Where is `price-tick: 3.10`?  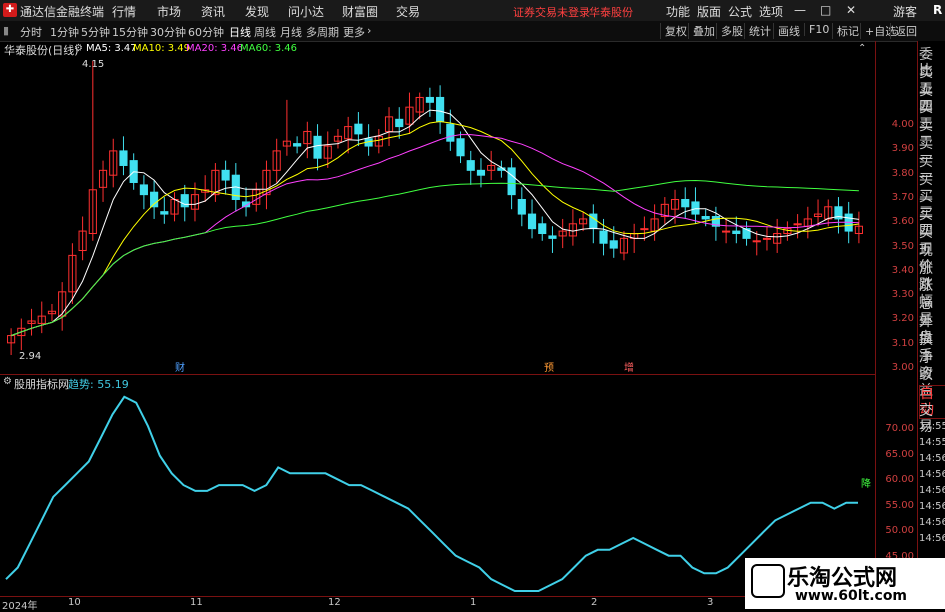 price-tick: 3.10 is located at coordinates (902, 343).